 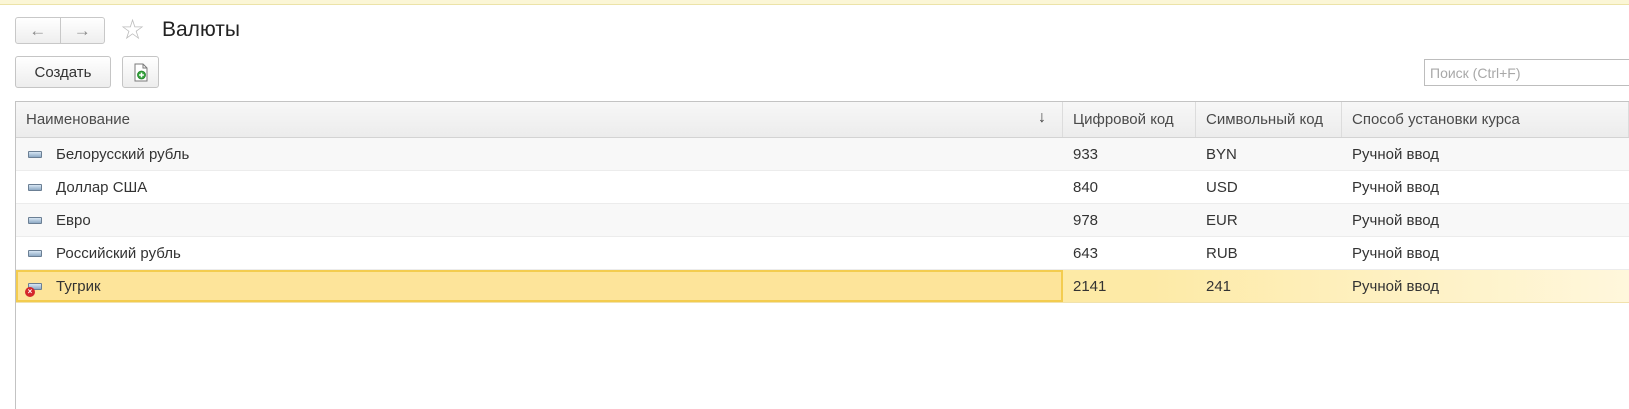 I want to click on currency-name: Белорусский рубль, so click(x=123, y=154).